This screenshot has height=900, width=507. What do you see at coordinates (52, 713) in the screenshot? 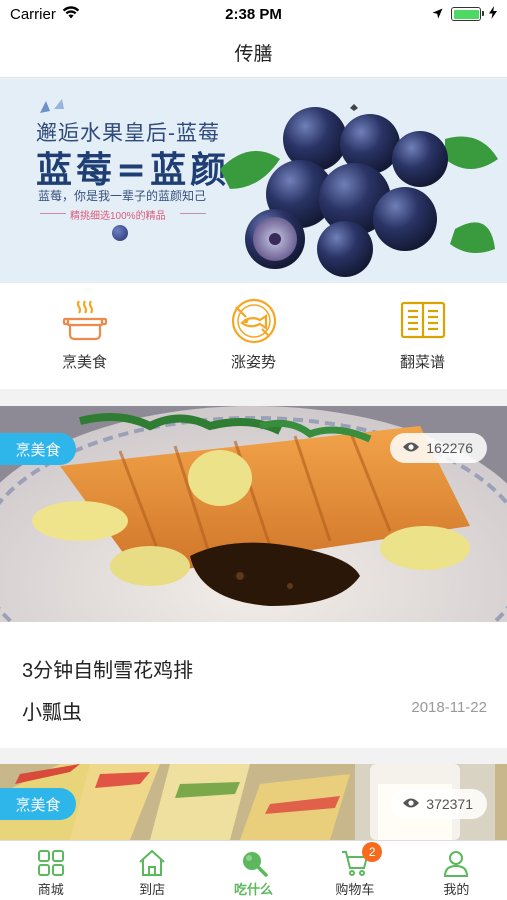
I see `recipe-author: 小瓢虫` at bounding box center [52, 713].